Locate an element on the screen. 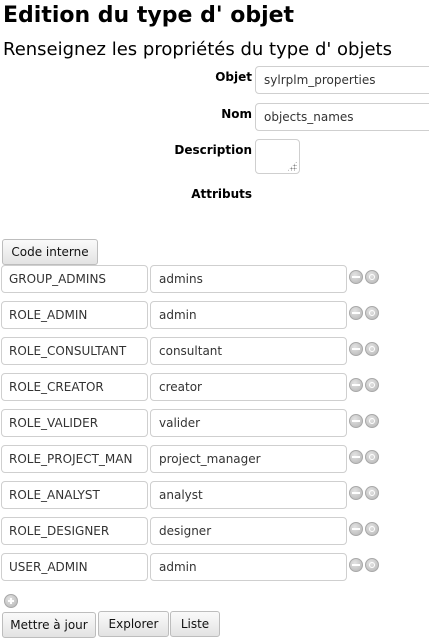 This screenshot has height=638, width=429. attribute-row: ROLE_ADMIN admin is located at coordinates (214, 318).